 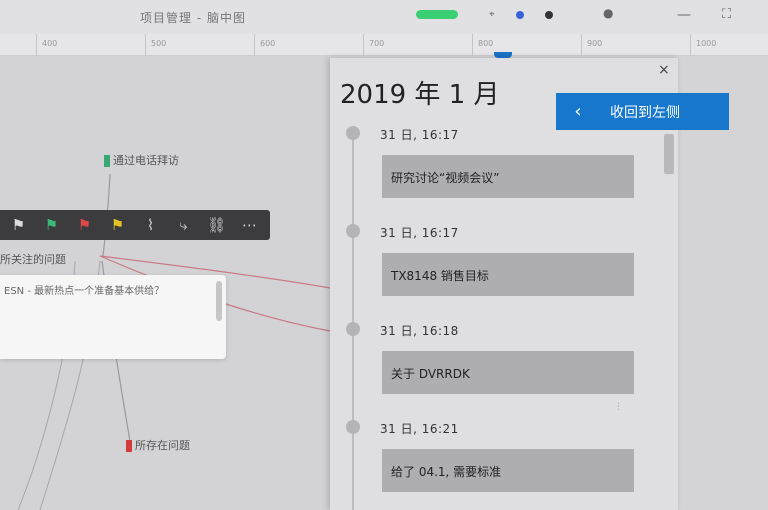 What do you see at coordinates (419, 331) in the screenshot?
I see `entry-timestamp: 31 日, 16:18` at bounding box center [419, 331].